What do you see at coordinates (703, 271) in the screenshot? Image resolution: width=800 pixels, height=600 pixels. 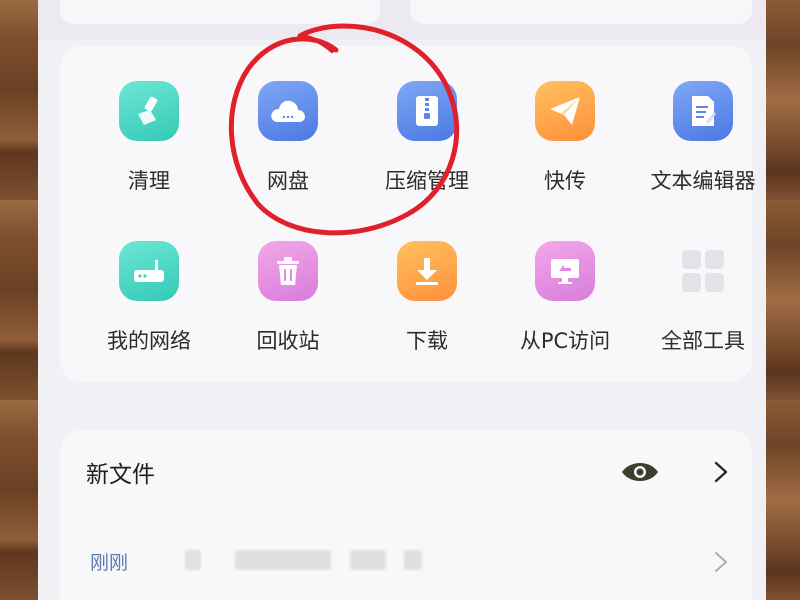 I see `grid-icon` at bounding box center [703, 271].